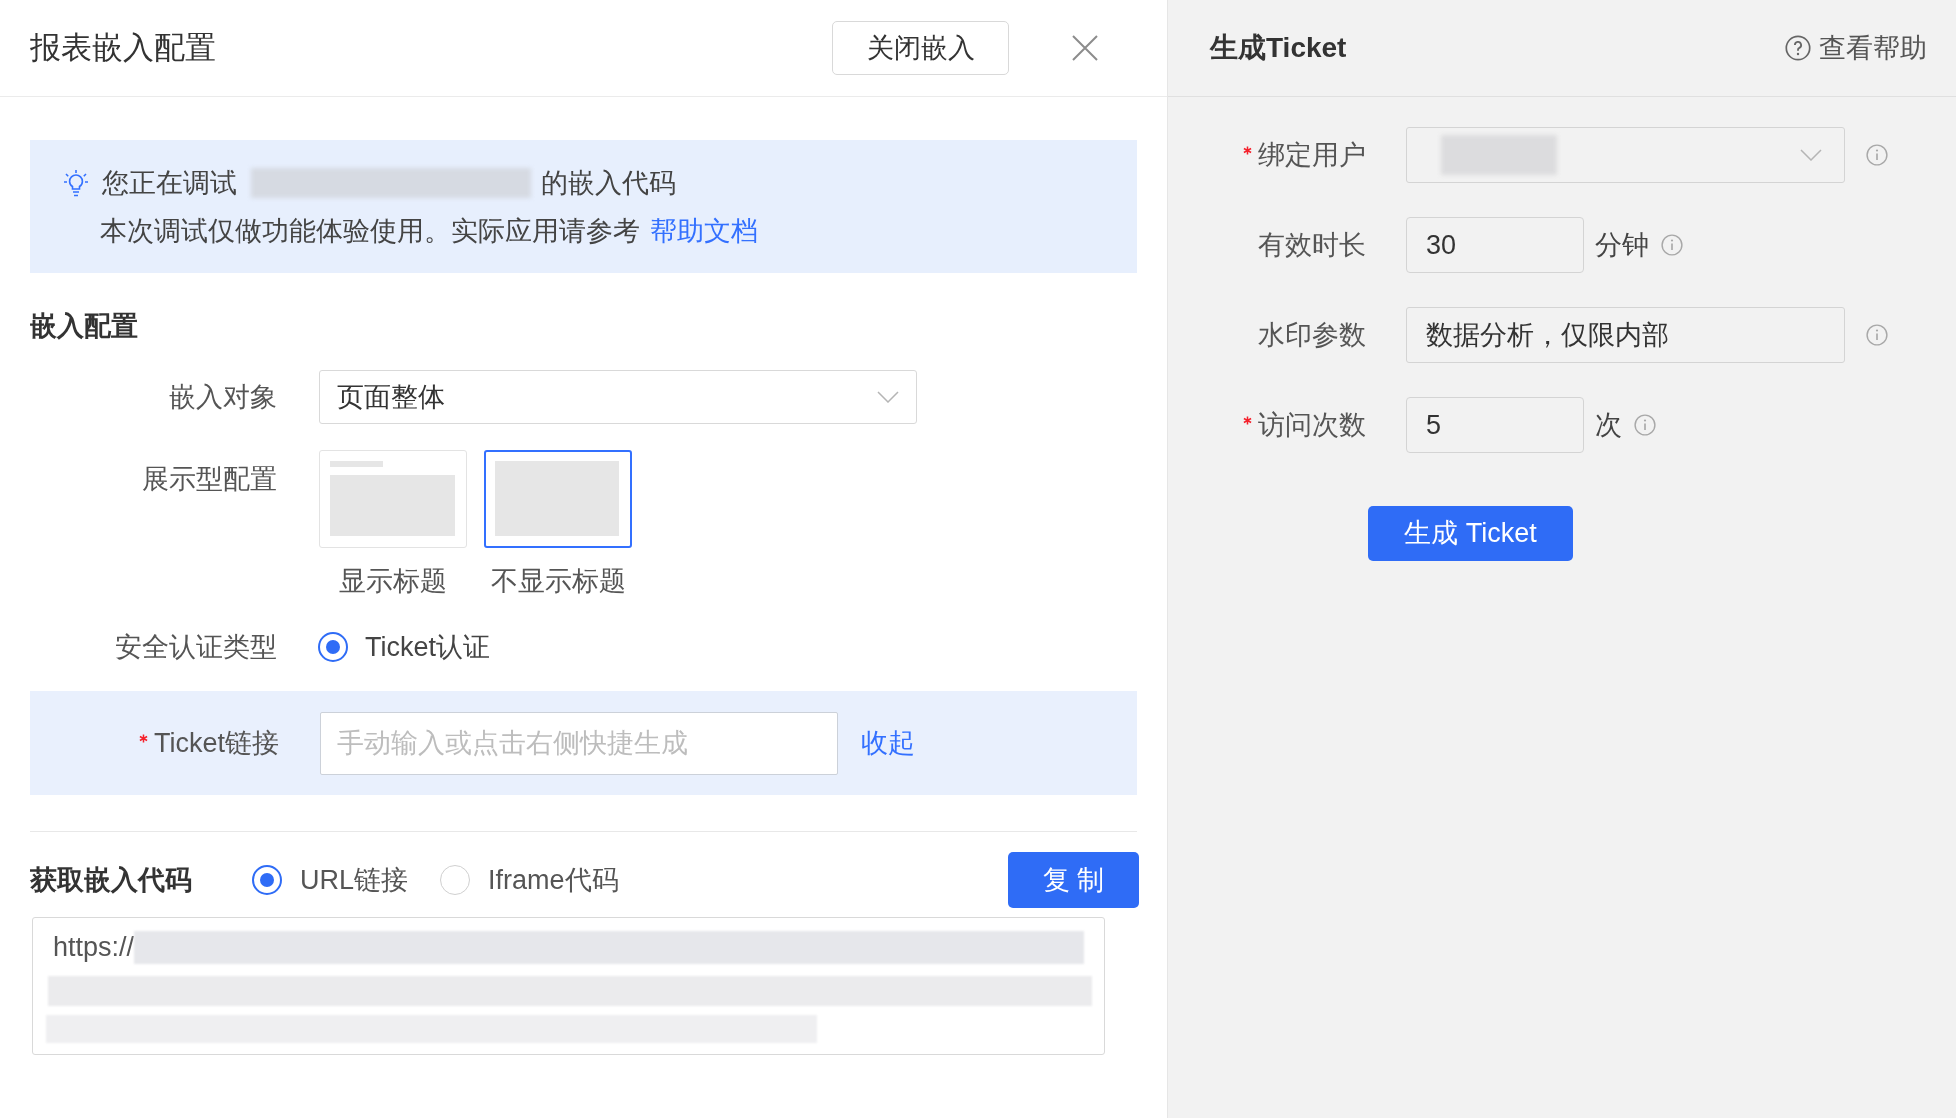  I want to click on number-input: 30, so click(1495, 245).